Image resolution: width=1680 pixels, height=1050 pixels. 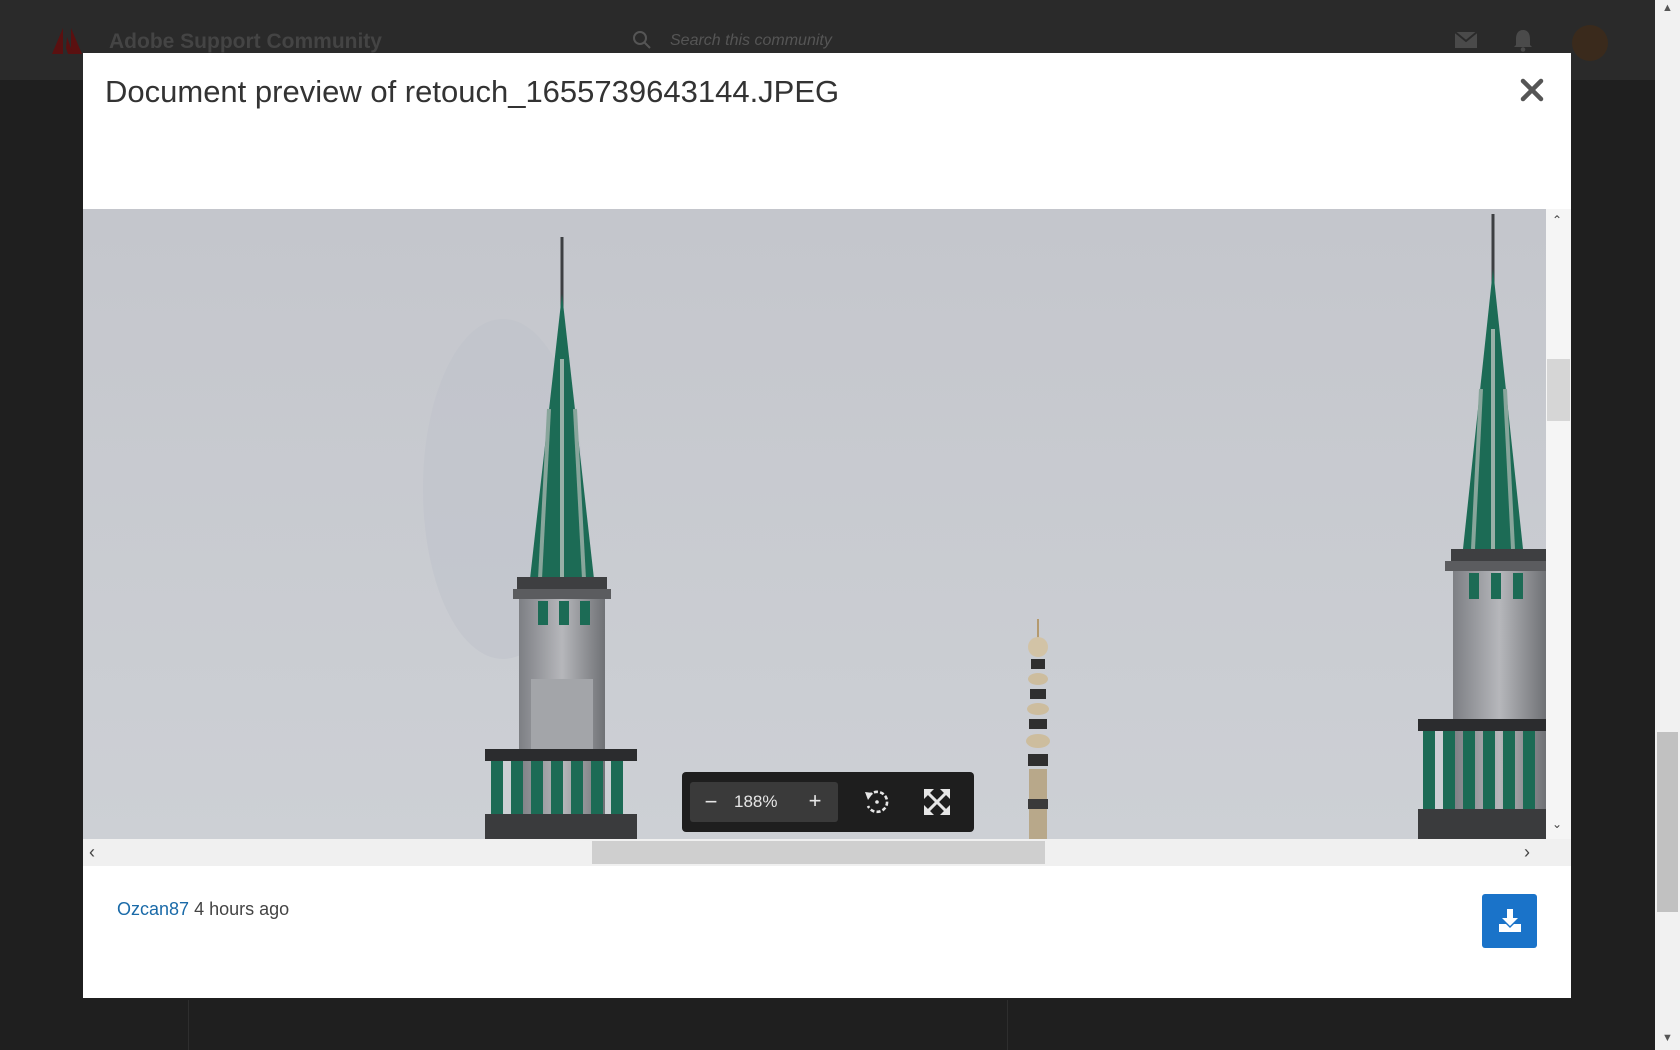 What do you see at coordinates (1466, 40) in the screenshot?
I see `mail-icon` at bounding box center [1466, 40].